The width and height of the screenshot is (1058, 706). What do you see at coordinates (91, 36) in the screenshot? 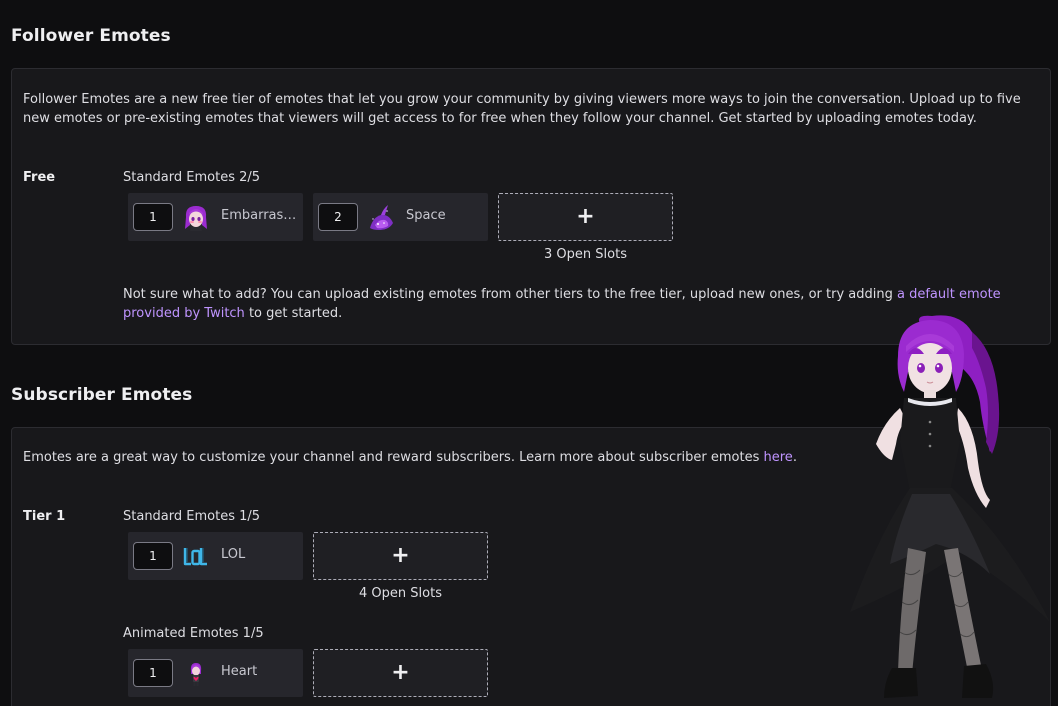
I see `follower-emotes-title: Follower Emotes` at bounding box center [91, 36].